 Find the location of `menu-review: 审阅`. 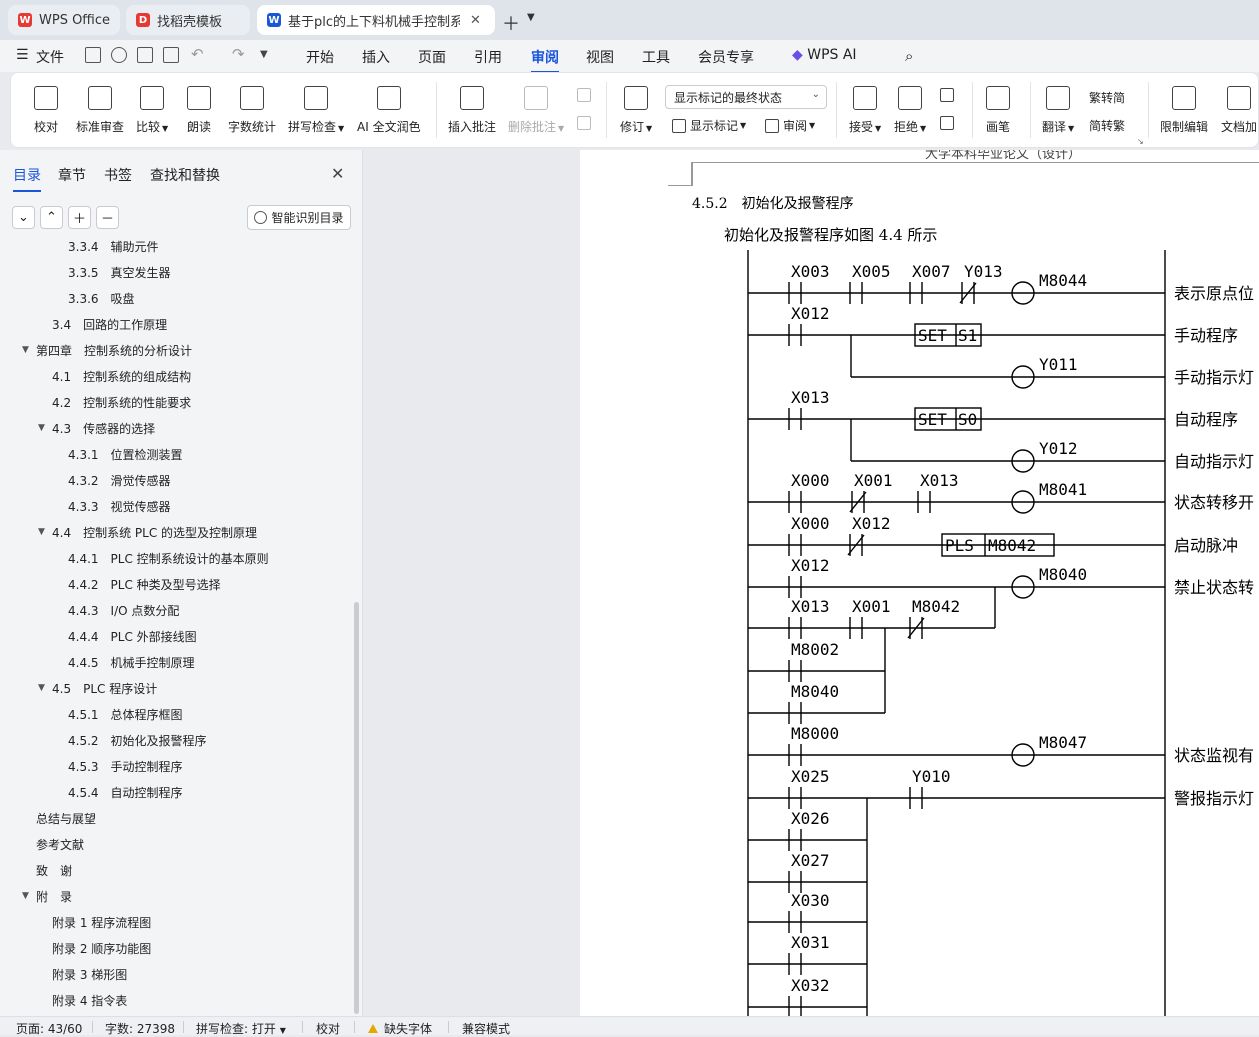

menu-review: 审阅 is located at coordinates (545, 60).